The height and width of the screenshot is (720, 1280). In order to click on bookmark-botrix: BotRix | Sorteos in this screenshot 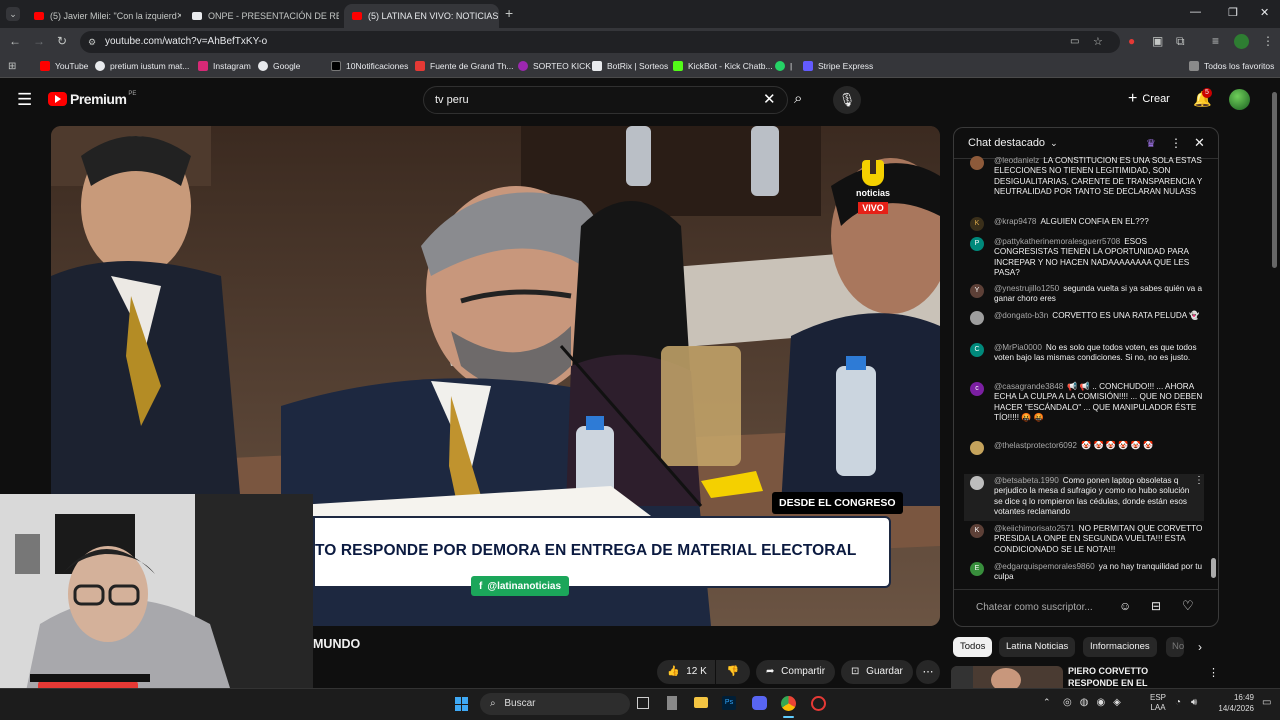, I will do `click(630, 66)`.